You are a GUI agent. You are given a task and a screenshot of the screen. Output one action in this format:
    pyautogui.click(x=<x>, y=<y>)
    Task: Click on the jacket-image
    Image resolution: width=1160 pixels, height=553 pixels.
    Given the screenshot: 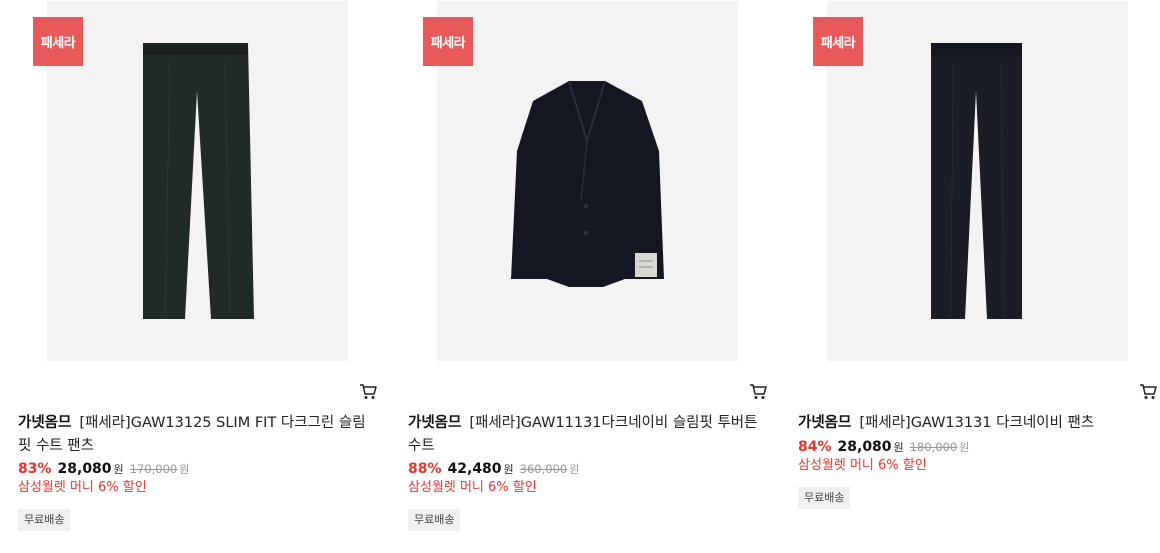 What is the action you would take?
    pyautogui.click(x=587, y=183)
    